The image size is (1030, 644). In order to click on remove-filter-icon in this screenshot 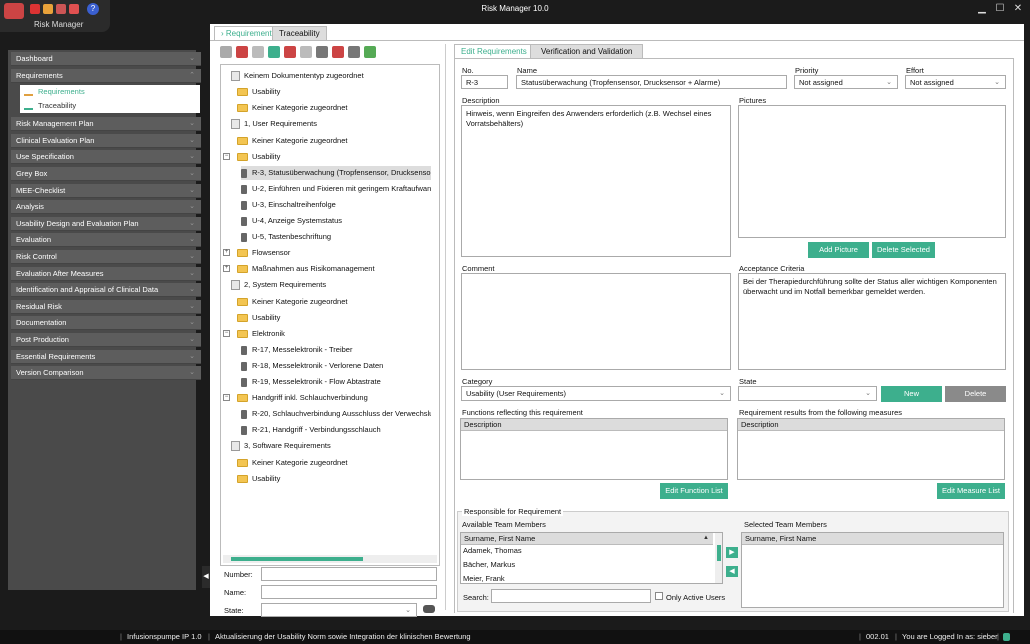, I will do `click(338, 52)`.